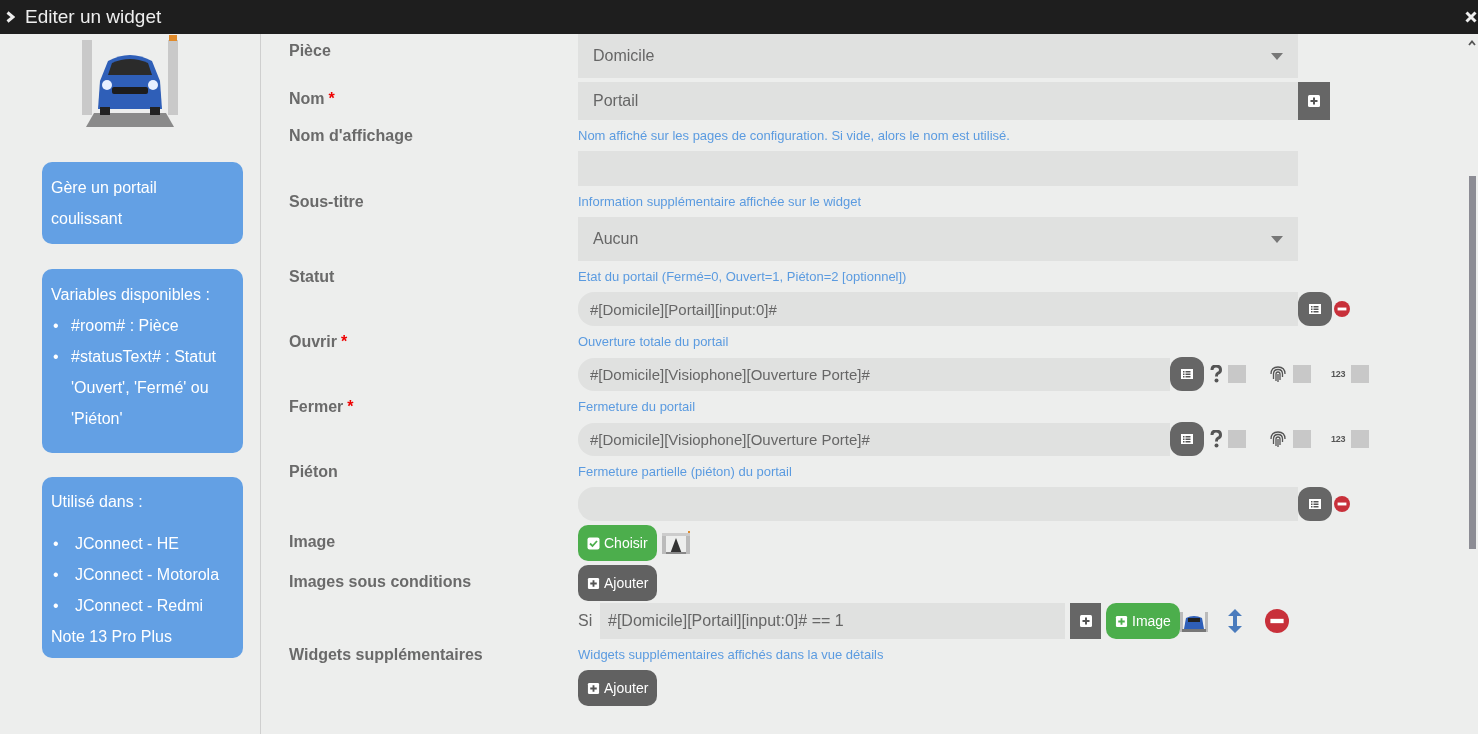 This screenshot has height=734, width=1478. Describe the element at coordinates (938, 56) in the screenshot. I see `select-field: Domicile` at that location.